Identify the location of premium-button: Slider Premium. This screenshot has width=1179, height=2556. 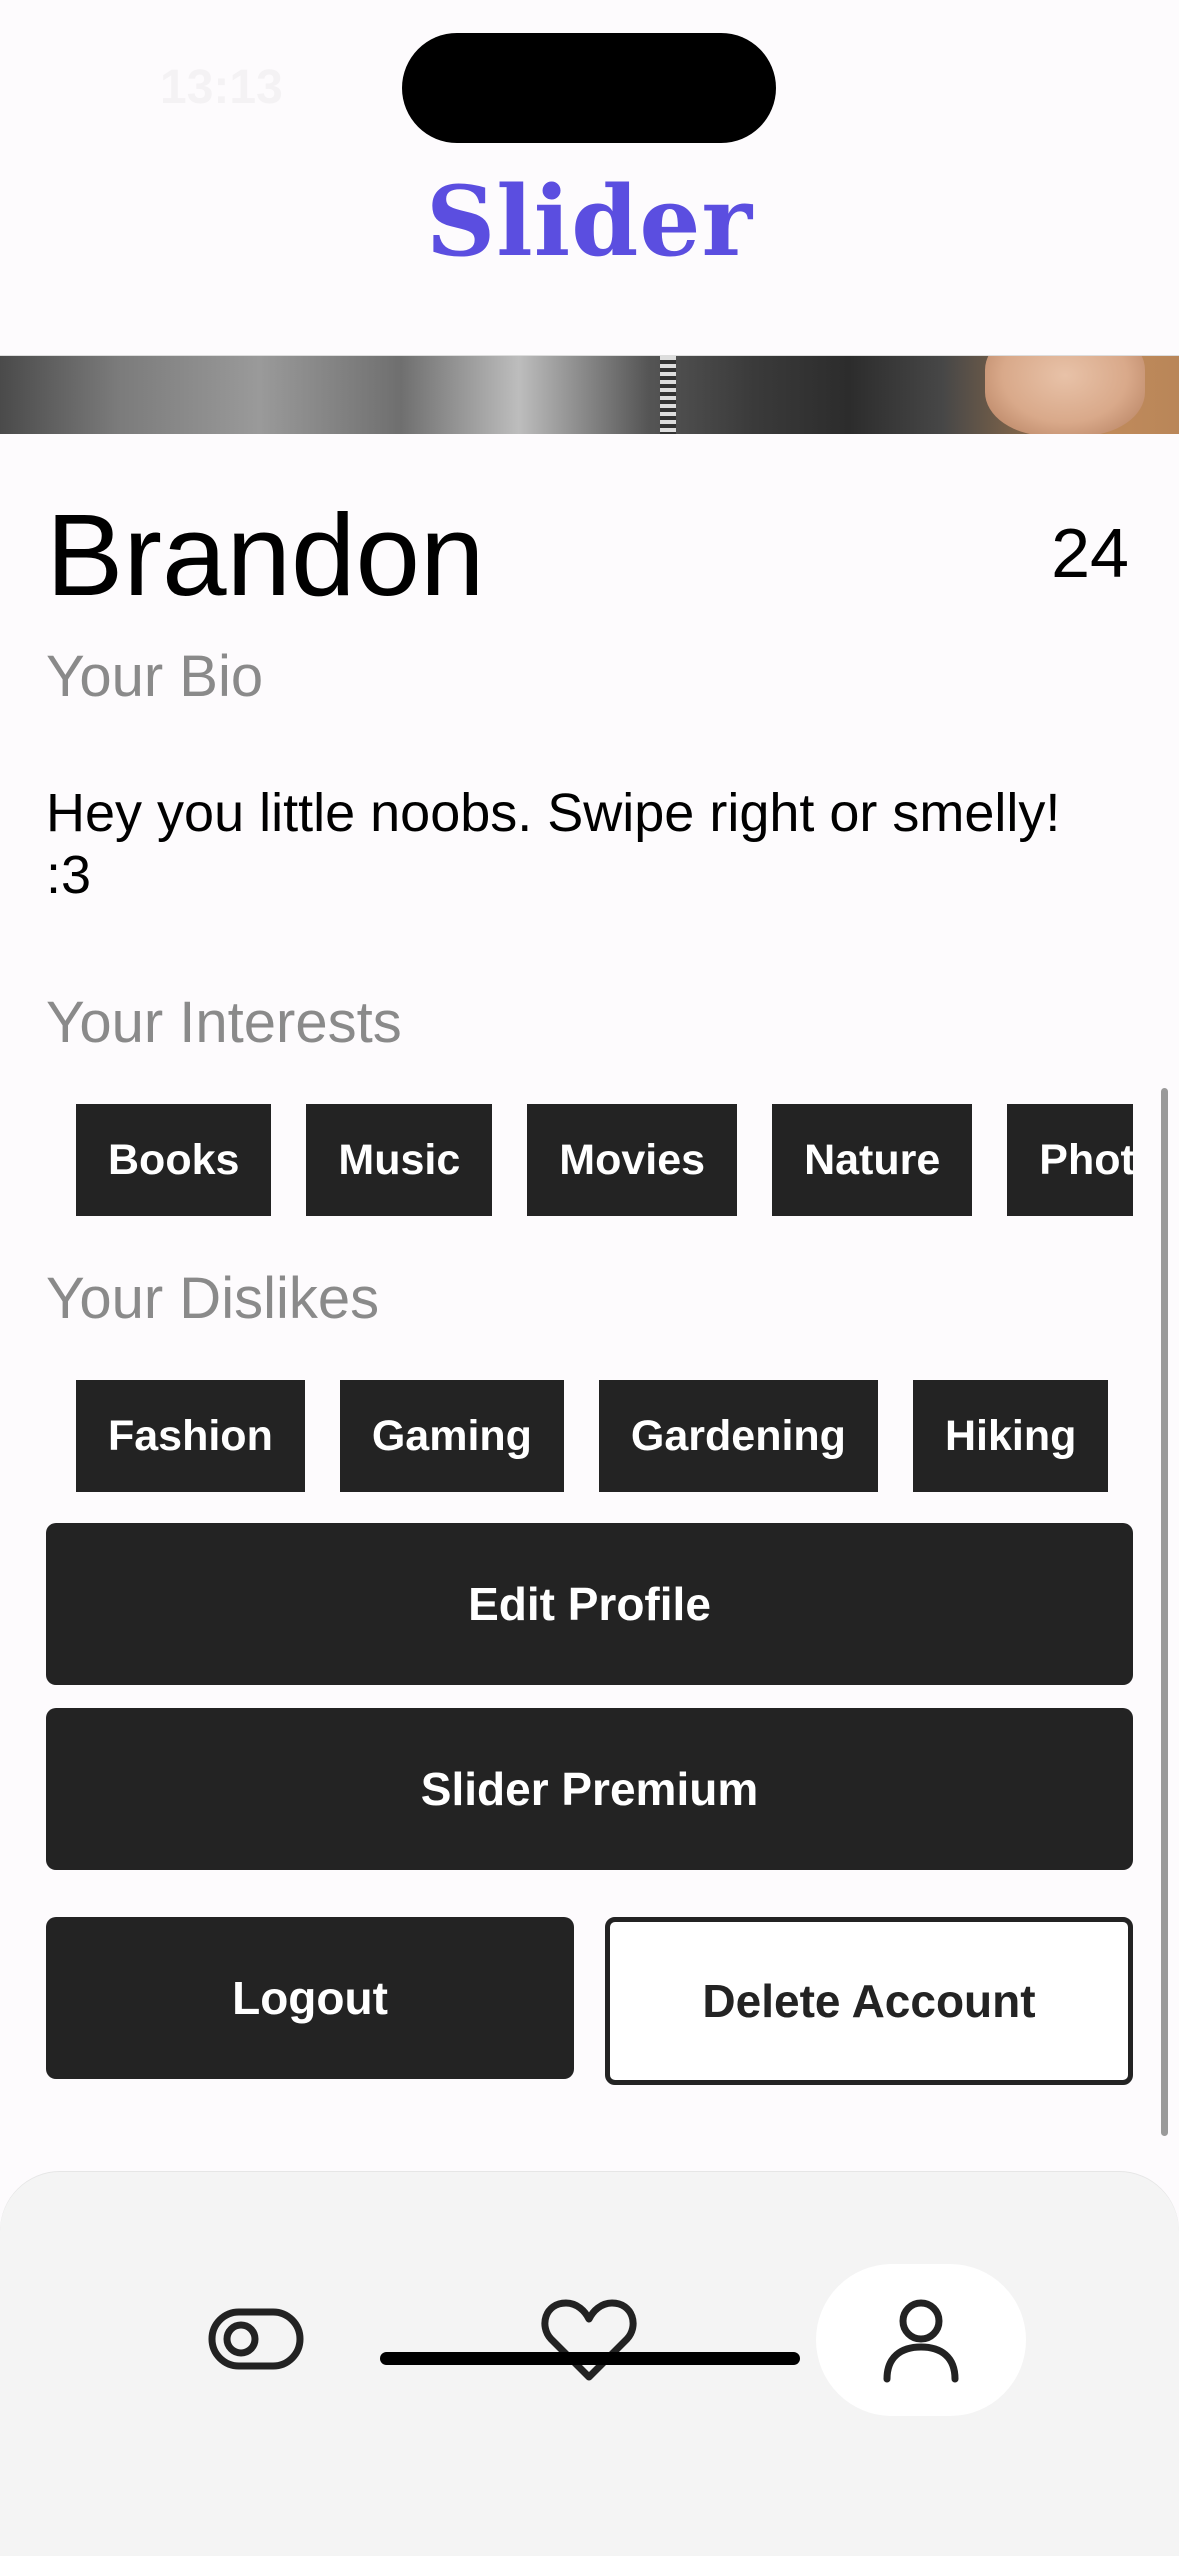
(589, 1789).